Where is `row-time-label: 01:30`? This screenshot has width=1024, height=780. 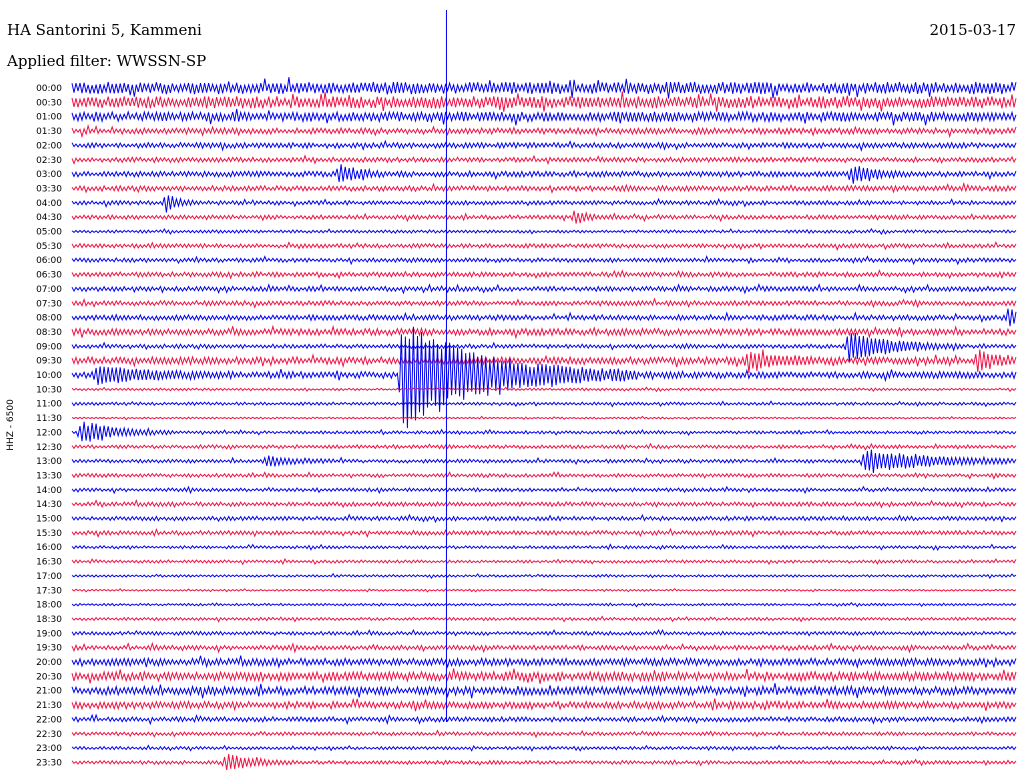 row-time-label: 01:30 is located at coordinates (49, 132).